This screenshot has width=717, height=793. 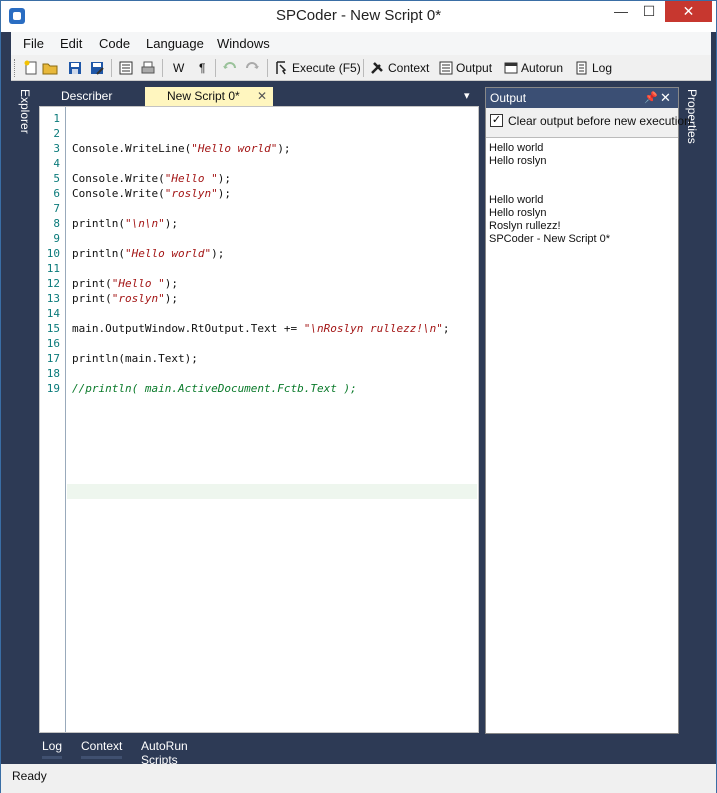 What do you see at coordinates (92, 97) in the screenshot?
I see `tab-describer: Describer` at bounding box center [92, 97].